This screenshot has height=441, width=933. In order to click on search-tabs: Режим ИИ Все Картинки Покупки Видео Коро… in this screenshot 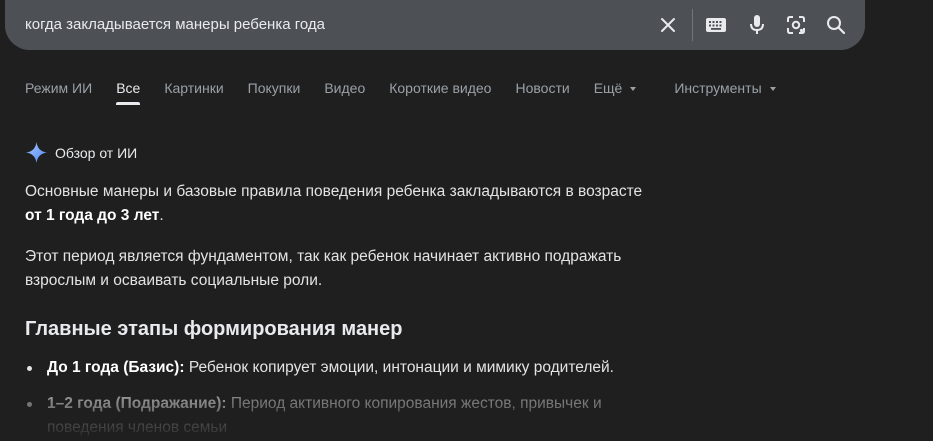, I will do `click(412, 95)`.